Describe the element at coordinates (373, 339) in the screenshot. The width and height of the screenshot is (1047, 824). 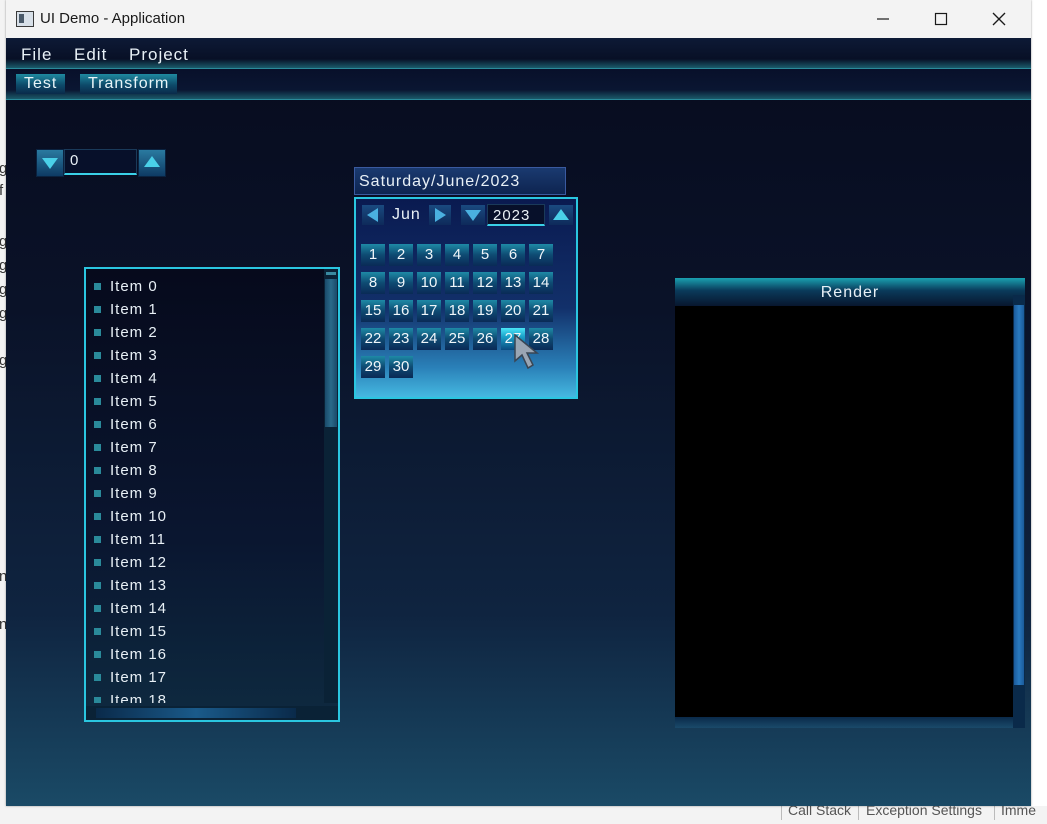
I see `calendar-day: 22` at that location.